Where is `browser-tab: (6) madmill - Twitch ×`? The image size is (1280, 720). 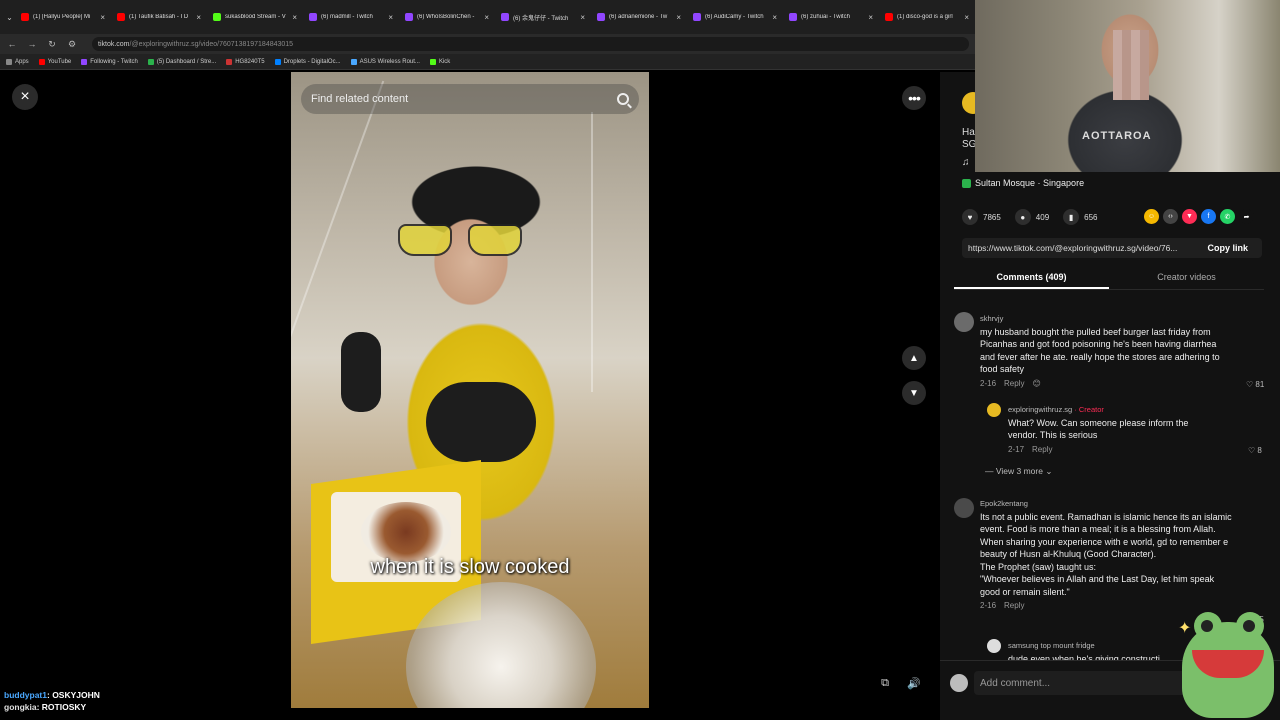 browser-tab: (6) madmill - Twitch × is located at coordinates (351, 17).